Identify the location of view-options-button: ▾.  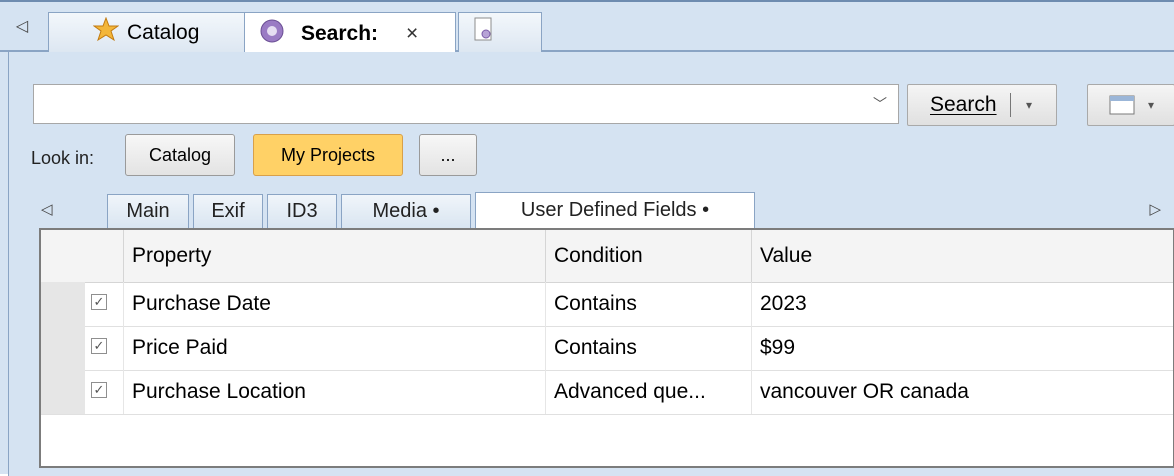
(1130, 105).